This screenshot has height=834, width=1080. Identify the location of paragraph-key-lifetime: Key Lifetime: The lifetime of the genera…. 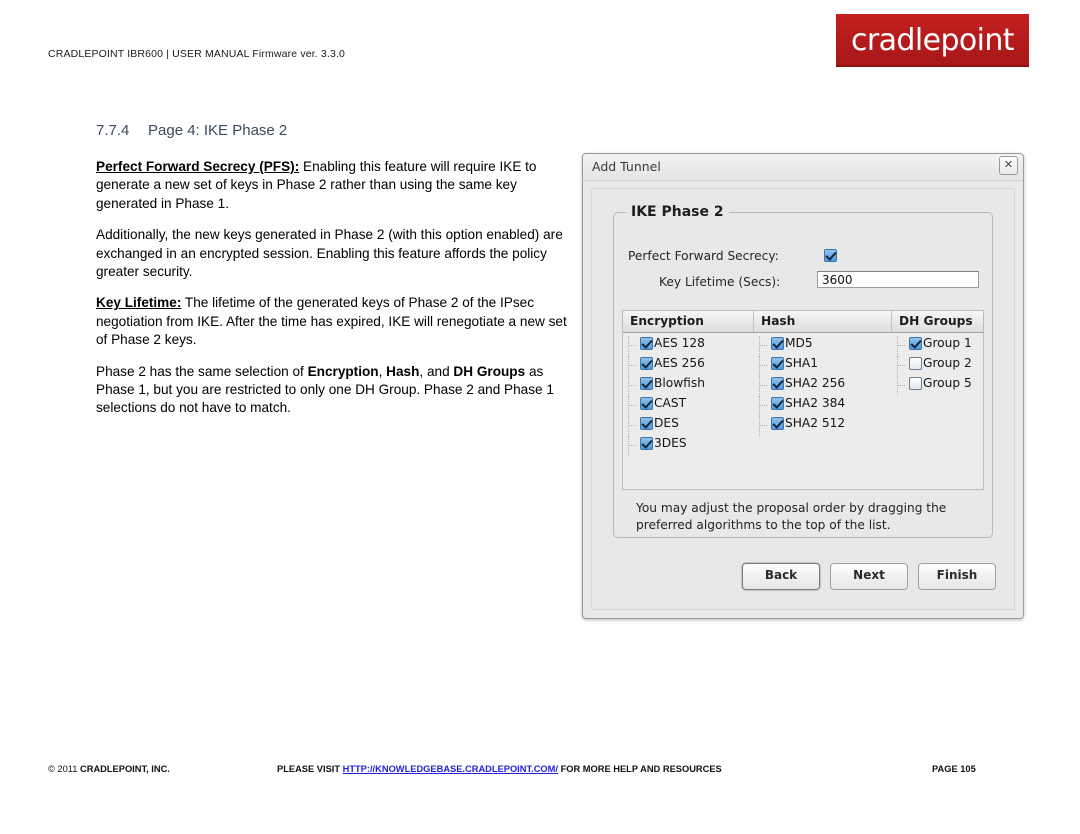
(332, 321).